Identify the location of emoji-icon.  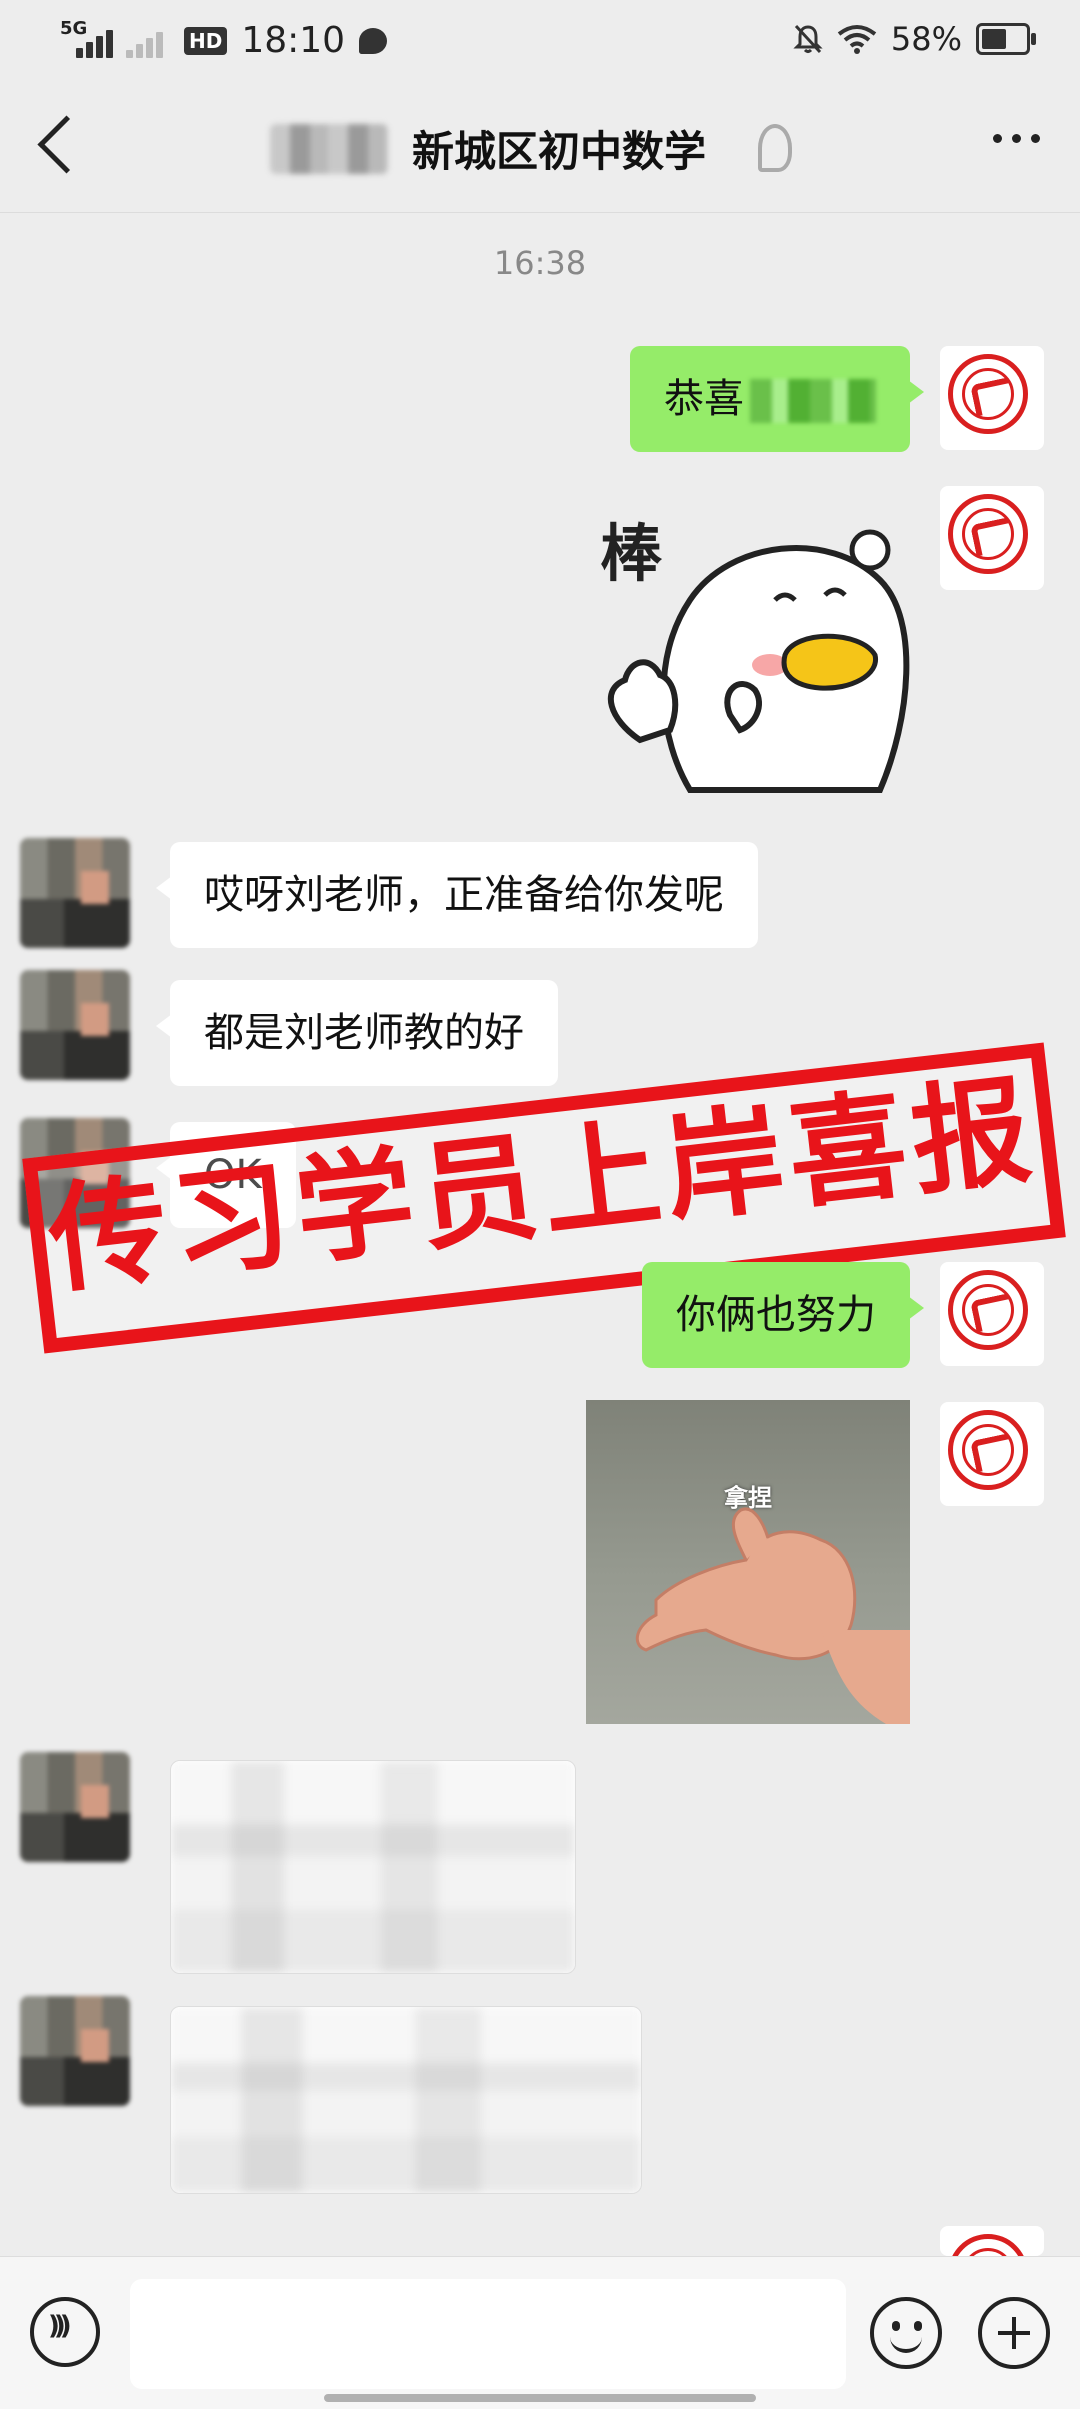
(906, 2333).